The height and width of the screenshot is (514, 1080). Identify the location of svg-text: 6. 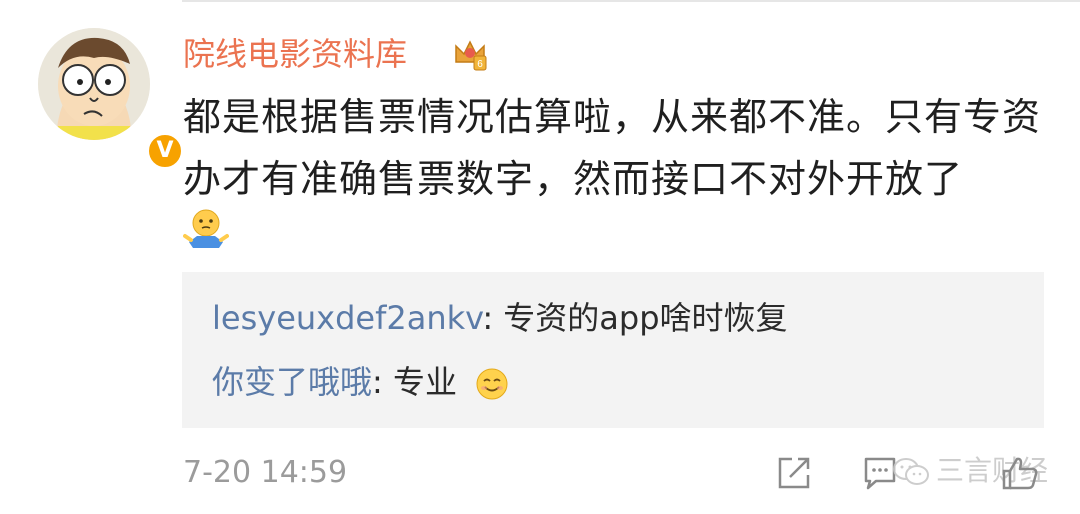
(480, 64).